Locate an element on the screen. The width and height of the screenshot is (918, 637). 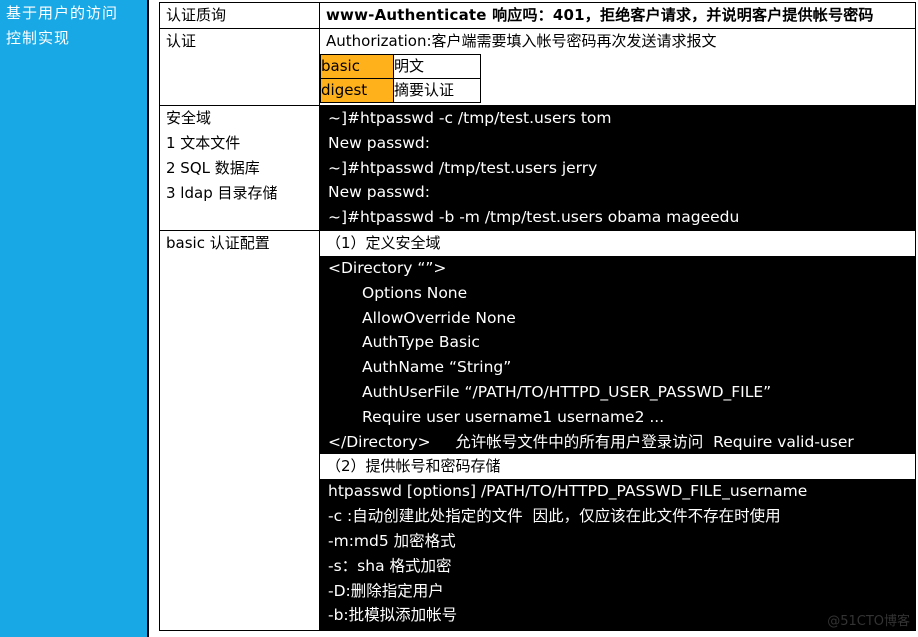
directory-line: AuthType Basic is located at coordinates (421, 342).